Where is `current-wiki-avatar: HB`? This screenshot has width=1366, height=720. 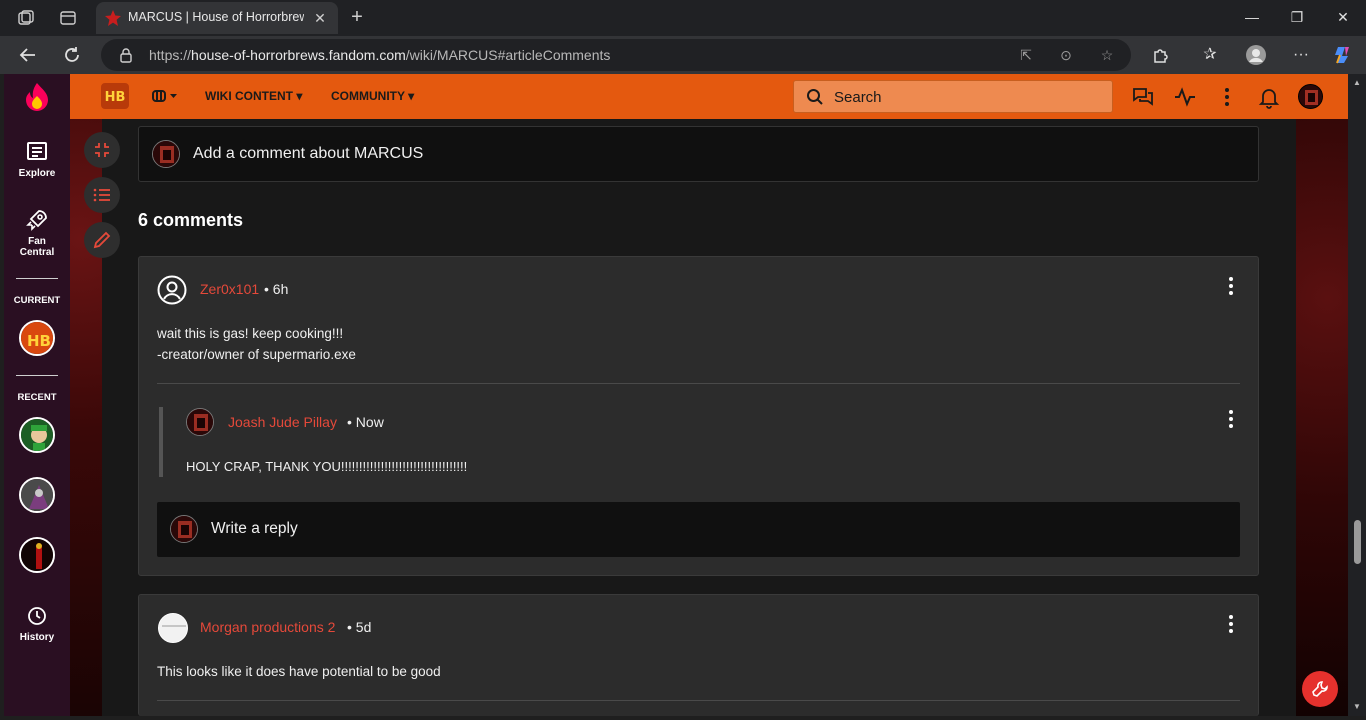 current-wiki-avatar: HB is located at coordinates (37, 338).